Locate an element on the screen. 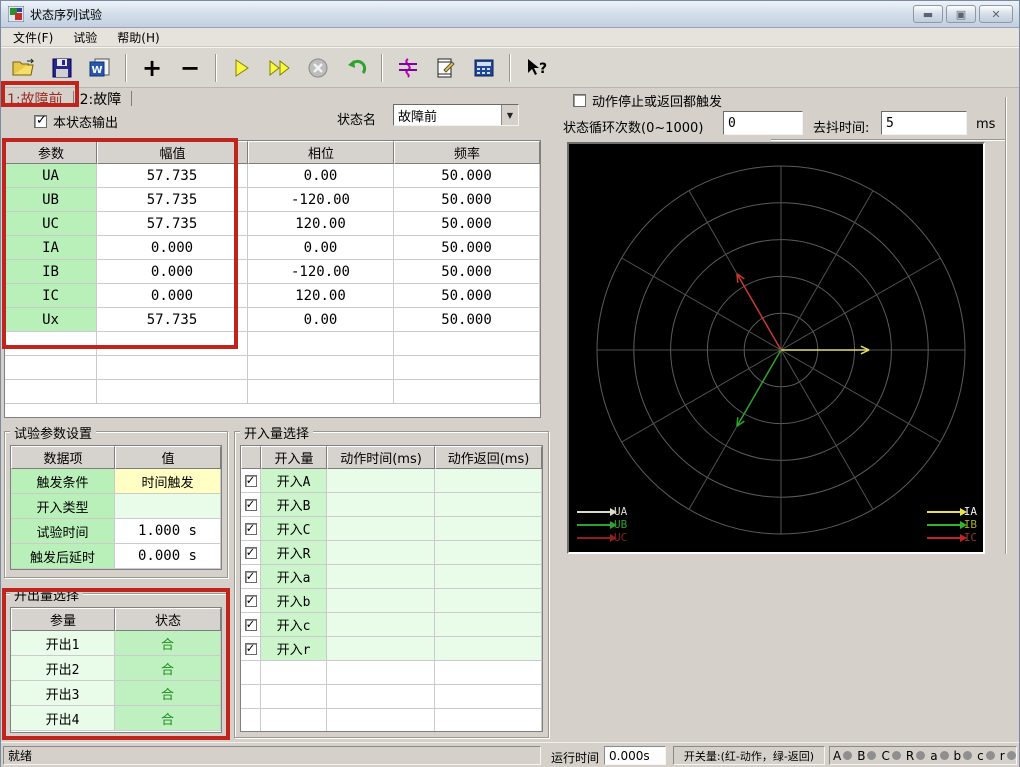 This screenshot has height=767, width=1020. value-cell is located at coordinates (168, 506).